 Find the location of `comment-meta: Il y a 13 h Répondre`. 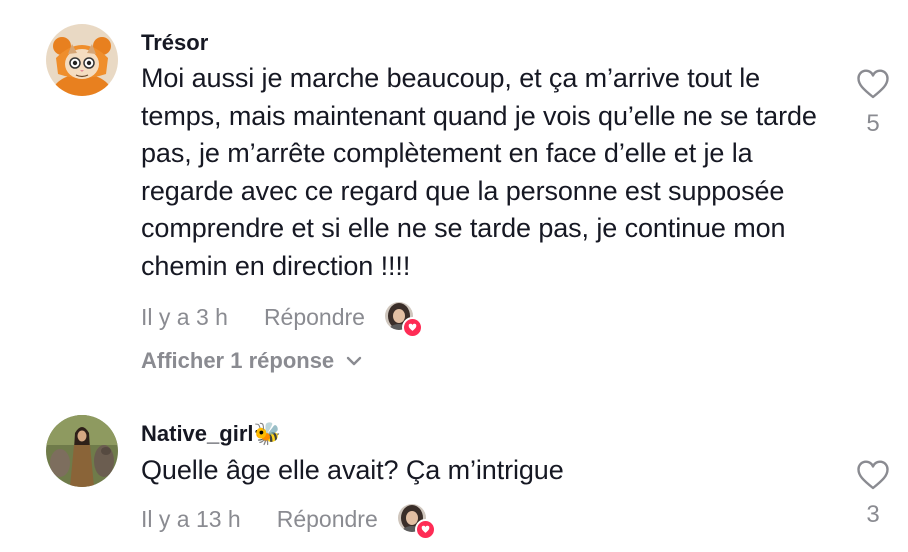

comment-meta: Il y a 13 h Répondre is located at coordinates (288, 522).